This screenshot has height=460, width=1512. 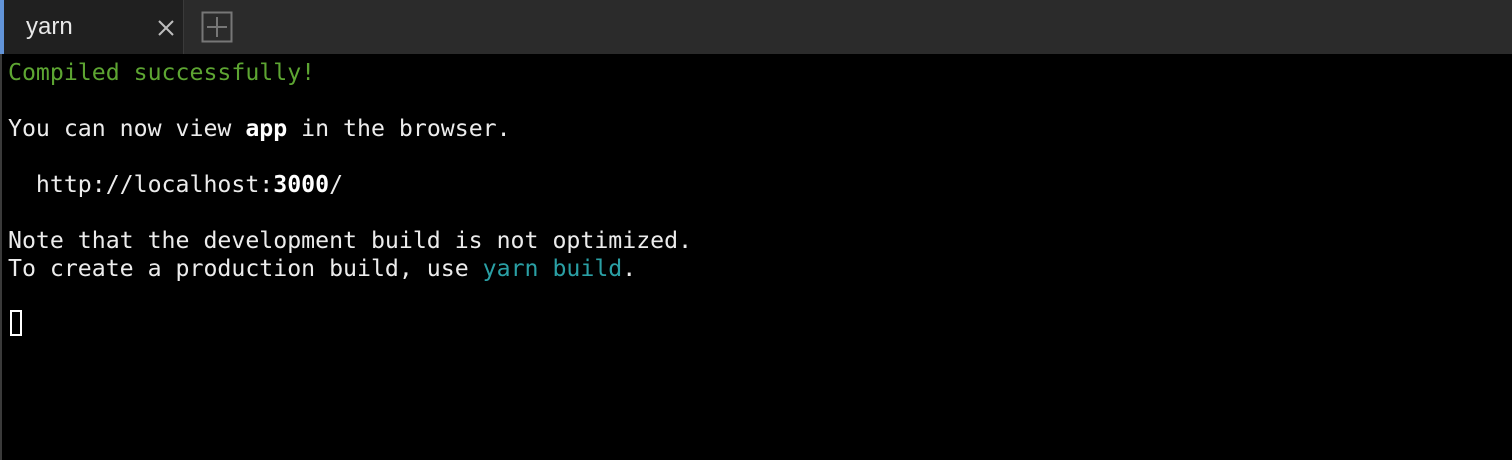 I want to click on view-app-suffix: in the browser., so click(x=399, y=128).